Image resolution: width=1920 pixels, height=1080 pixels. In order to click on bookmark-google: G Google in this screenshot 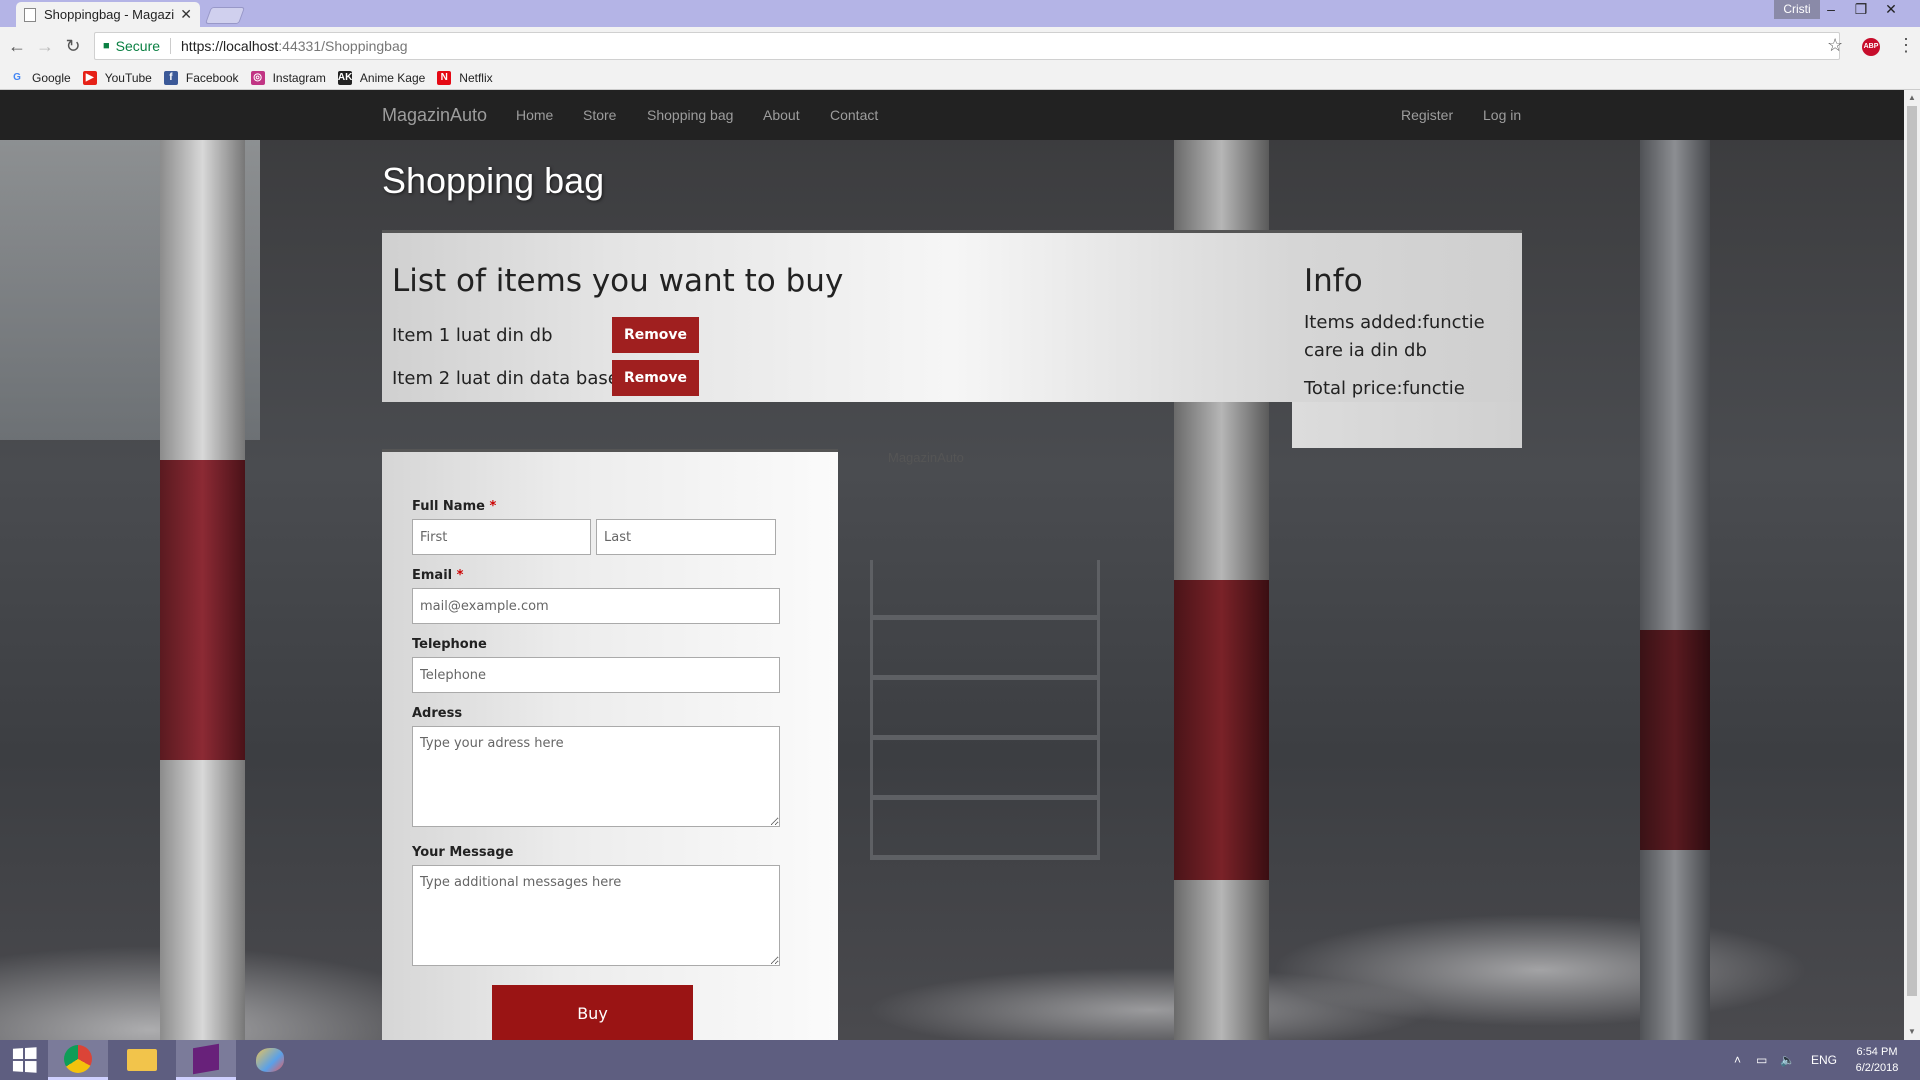, I will do `click(40, 78)`.